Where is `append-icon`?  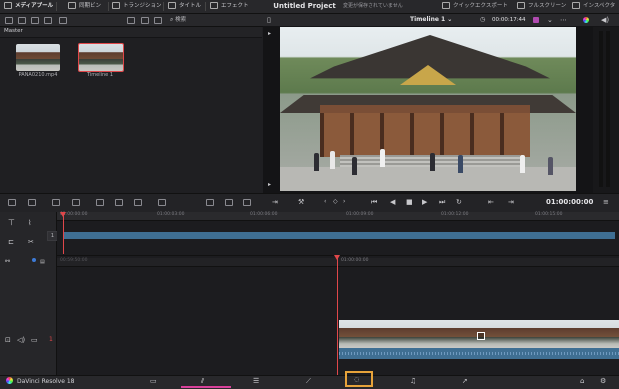
append-icon is located at coordinates (32, 202).